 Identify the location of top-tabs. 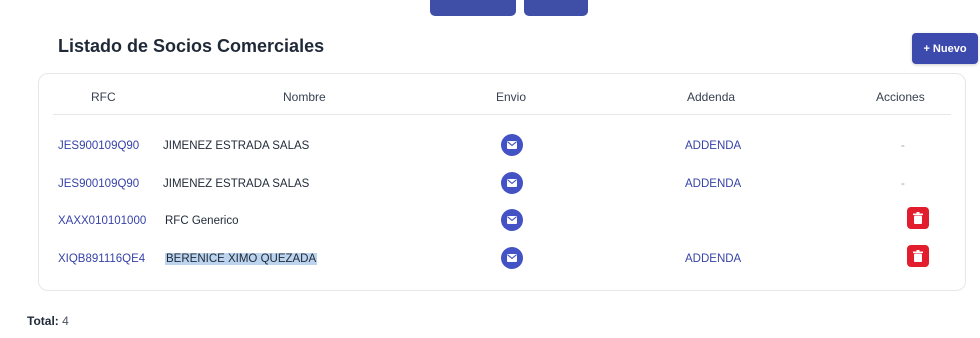
(509, 8).